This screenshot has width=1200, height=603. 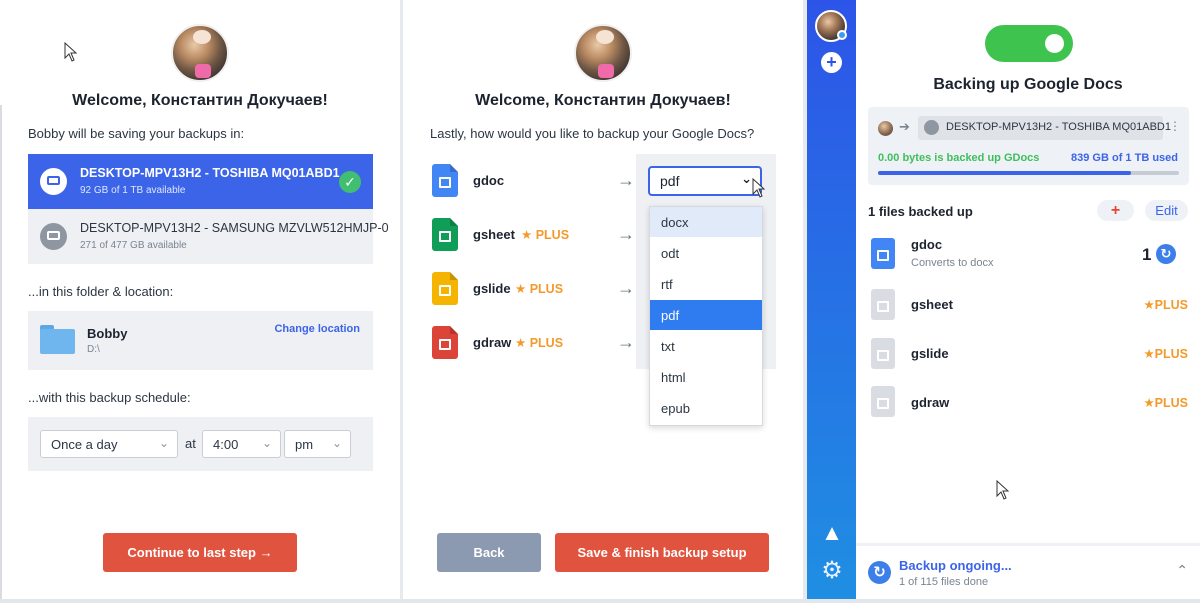 What do you see at coordinates (84, 444) in the screenshot?
I see `frequency-value: Once a day` at bounding box center [84, 444].